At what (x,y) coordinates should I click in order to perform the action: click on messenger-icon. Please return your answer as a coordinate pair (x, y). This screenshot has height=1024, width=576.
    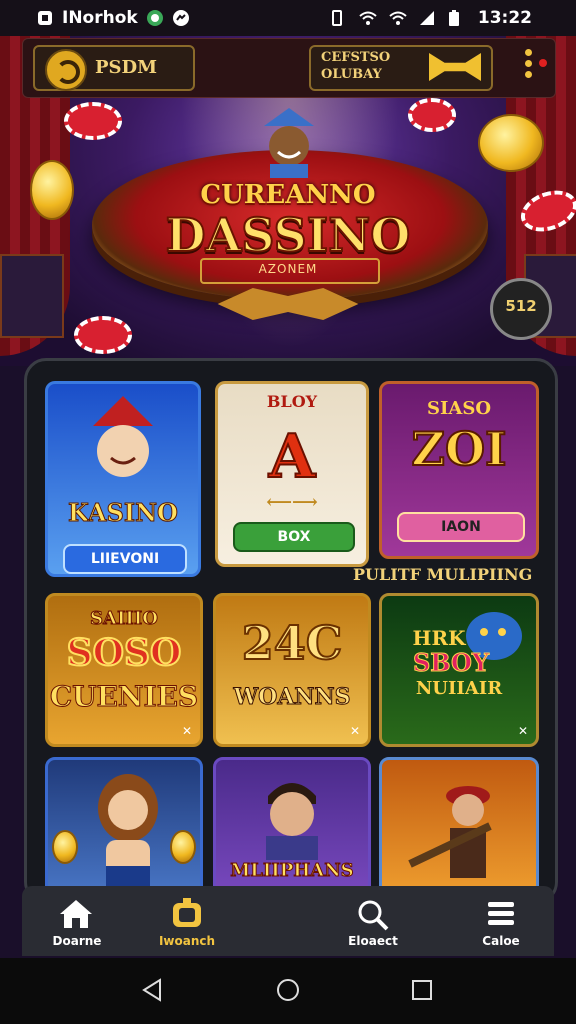
    Looking at the image, I should click on (181, 18).